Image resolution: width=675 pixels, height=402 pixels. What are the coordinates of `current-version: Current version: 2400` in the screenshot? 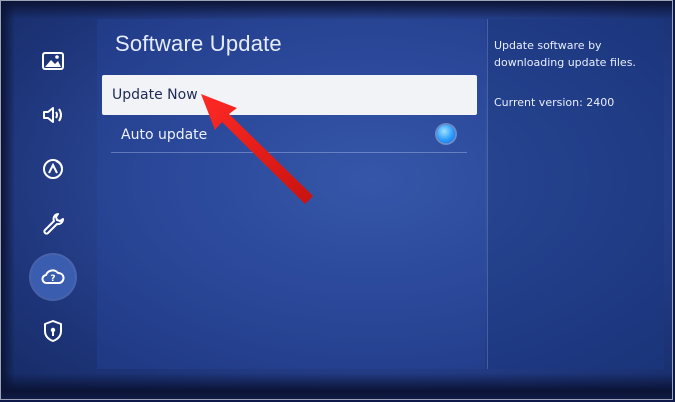 It's located at (554, 102).